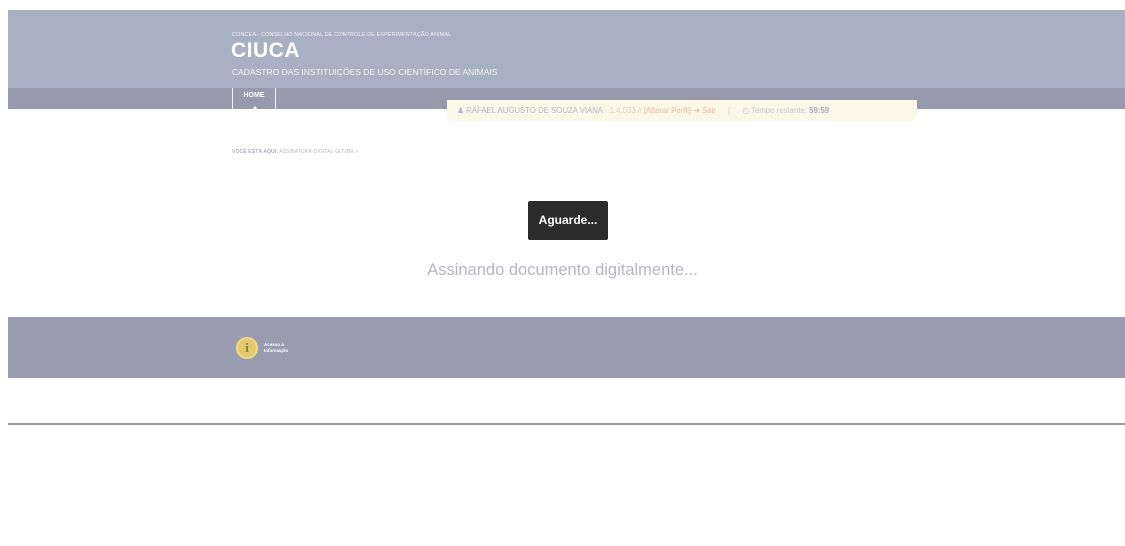 The image size is (1125, 546). Describe the element at coordinates (255, 152) in the screenshot. I see `breadcrumb-label: VOCÊ ESTÁ AQUI:` at that location.